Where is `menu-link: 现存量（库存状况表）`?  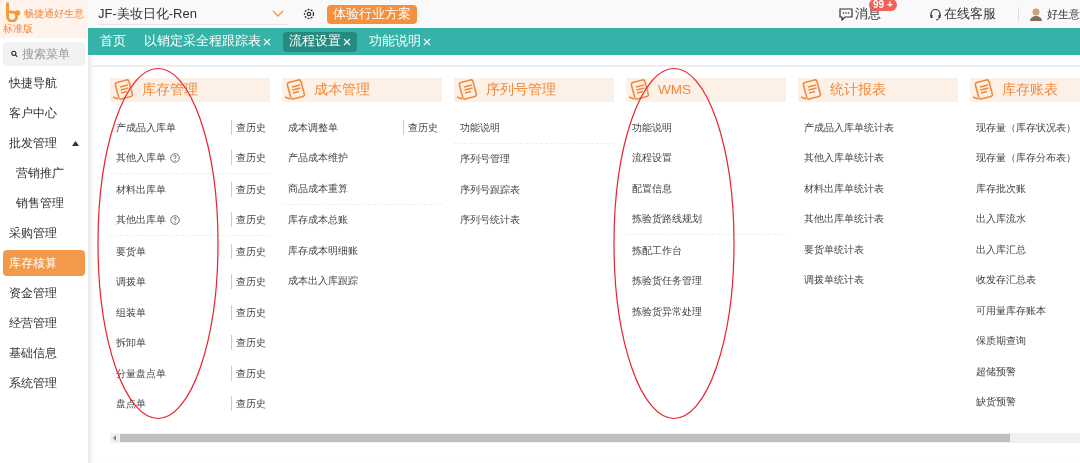 menu-link: 现存量（库存状况表） is located at coordinates (1026, 127).